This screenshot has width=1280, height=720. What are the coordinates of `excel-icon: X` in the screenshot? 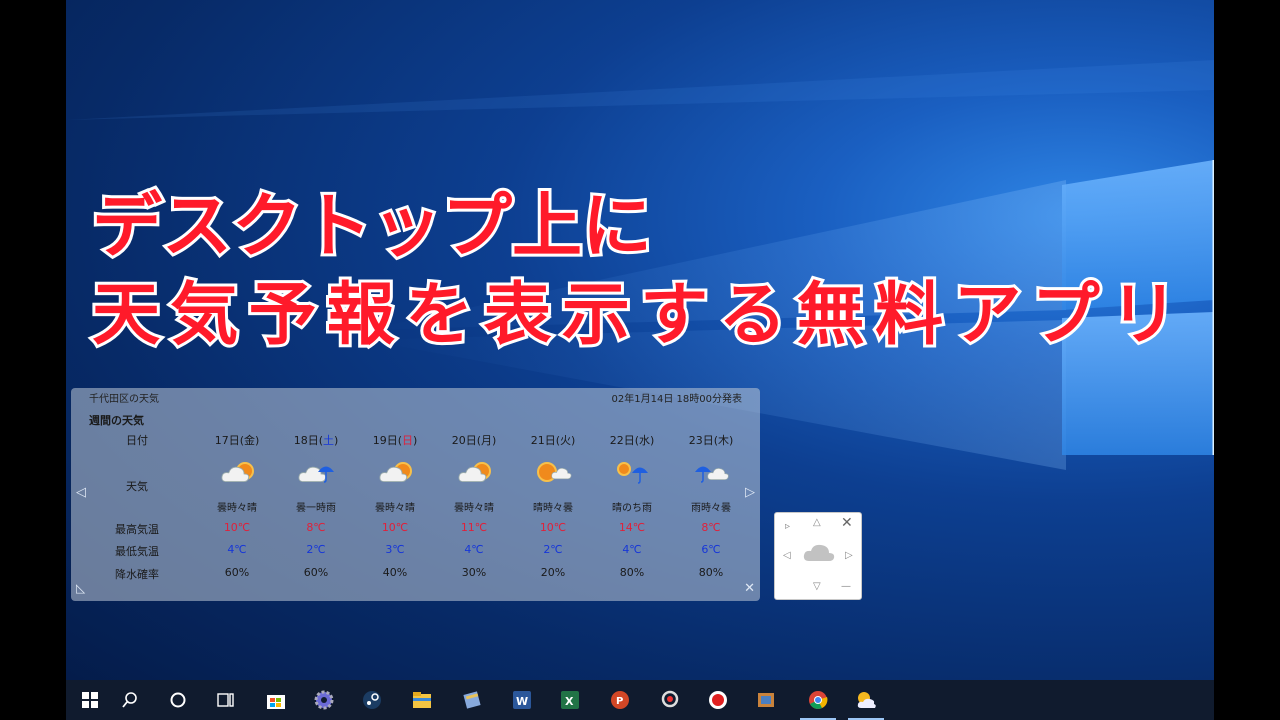 It's located at (570, 700).